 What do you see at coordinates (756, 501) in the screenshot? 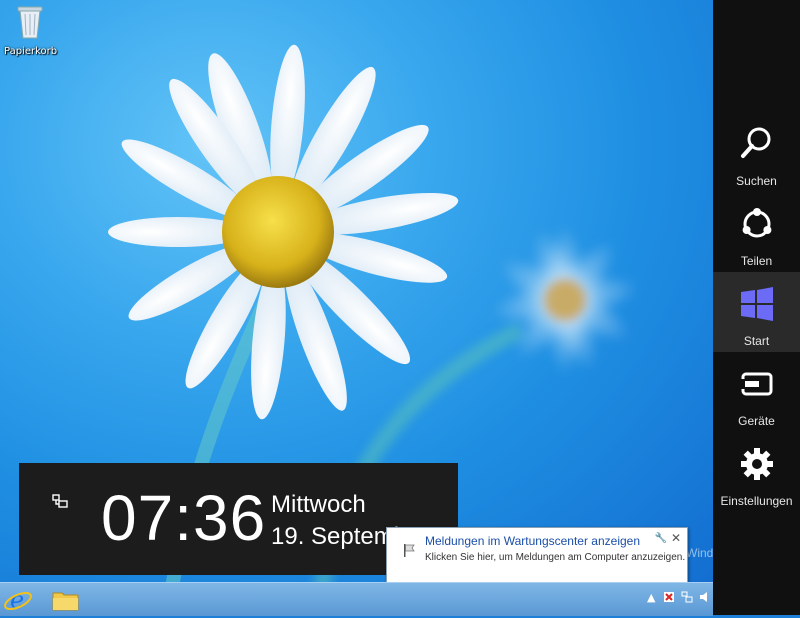
I see `charm-label: Einstellungen` at bounding box center [756, 501].